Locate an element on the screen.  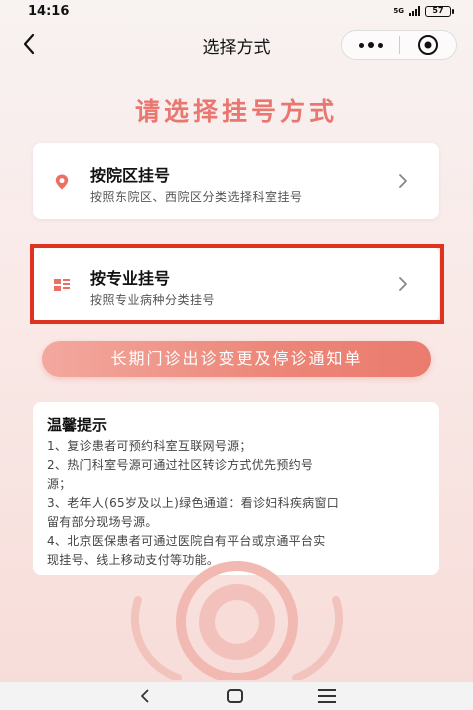
clinic-change-notice-button: 长期门诊出诊变更及停诊通知单 is located at coordinates (236, 359).